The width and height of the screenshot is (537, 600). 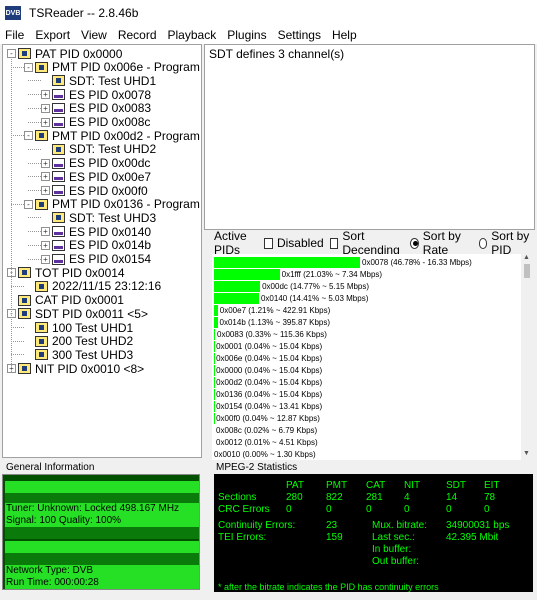 I want to click on tei-label: TEI Errors:, so click(x=242, y=537).